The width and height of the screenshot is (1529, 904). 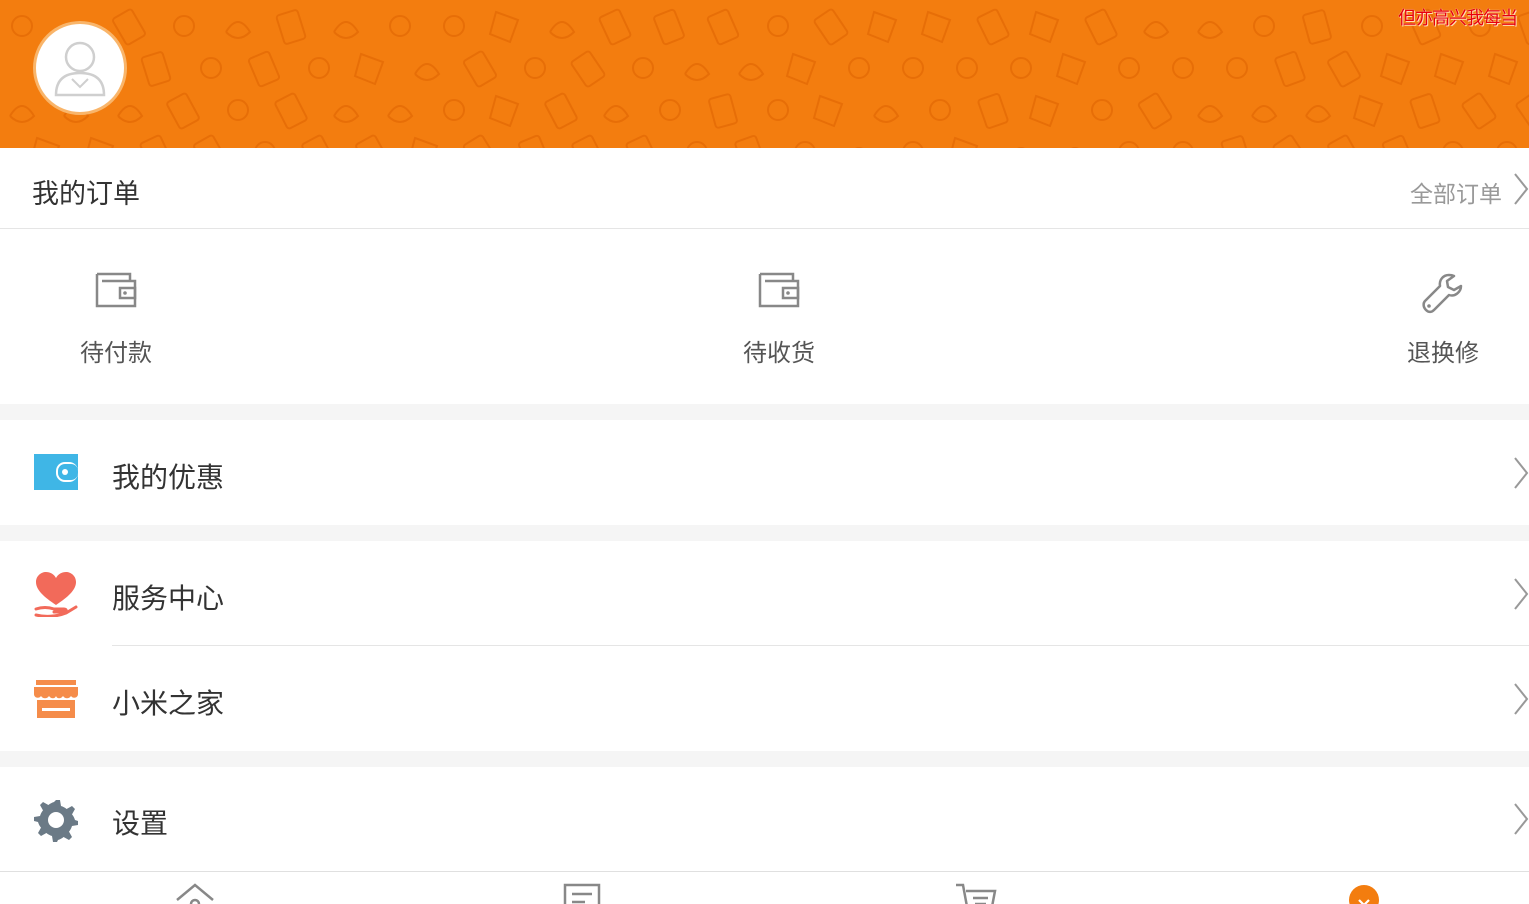 I want to click on all-orders-link: 全部订单, so click(x=1456, y=192).